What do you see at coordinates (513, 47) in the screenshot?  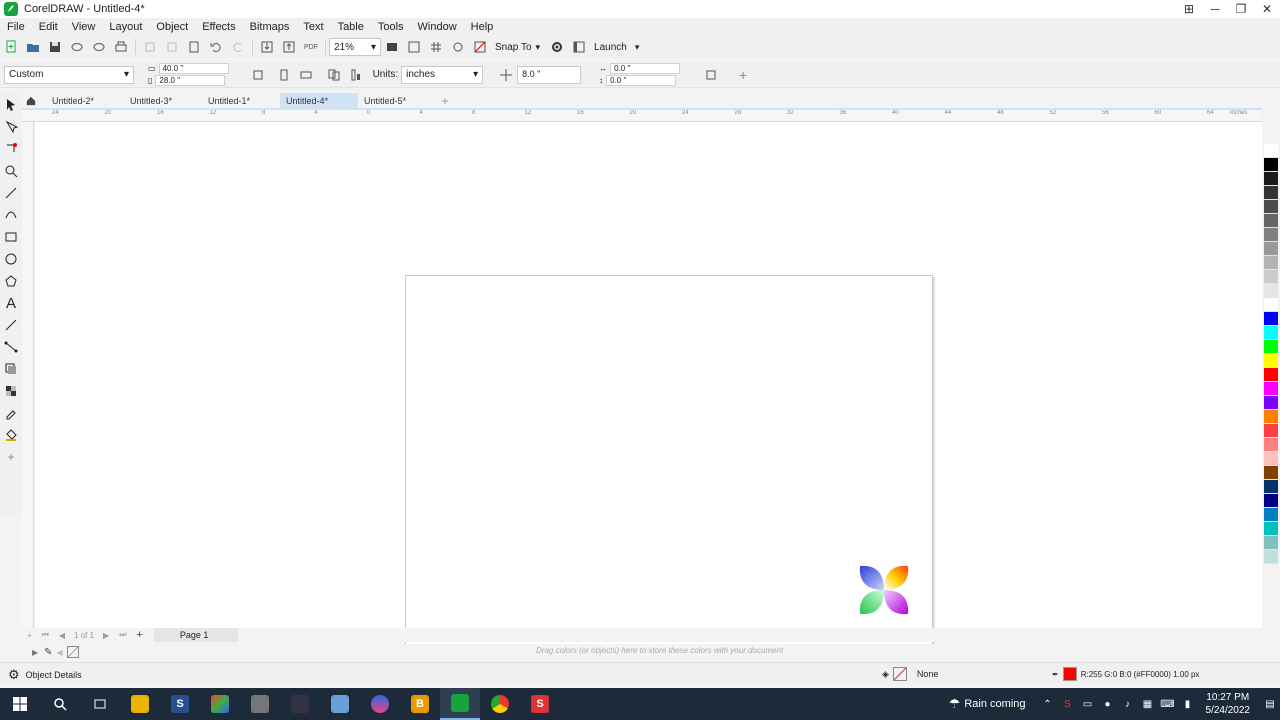 I see `snap-to-label: Snap To` at bounding box center [513, 47].